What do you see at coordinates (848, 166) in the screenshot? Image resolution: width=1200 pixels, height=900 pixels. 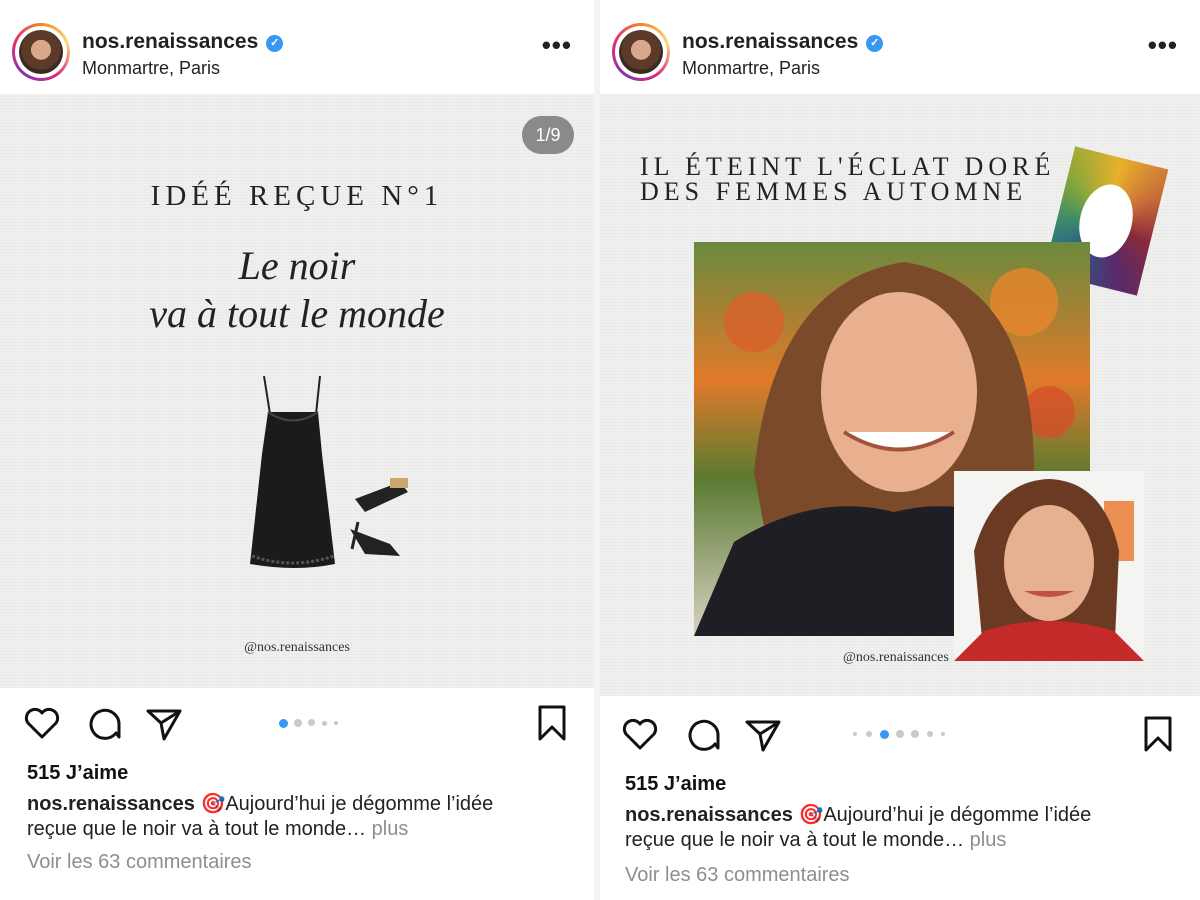 I see `slide-title-line1: IL ÉTEINT L'ÉCLAT DORÉ` at bounding box center [848, 166].